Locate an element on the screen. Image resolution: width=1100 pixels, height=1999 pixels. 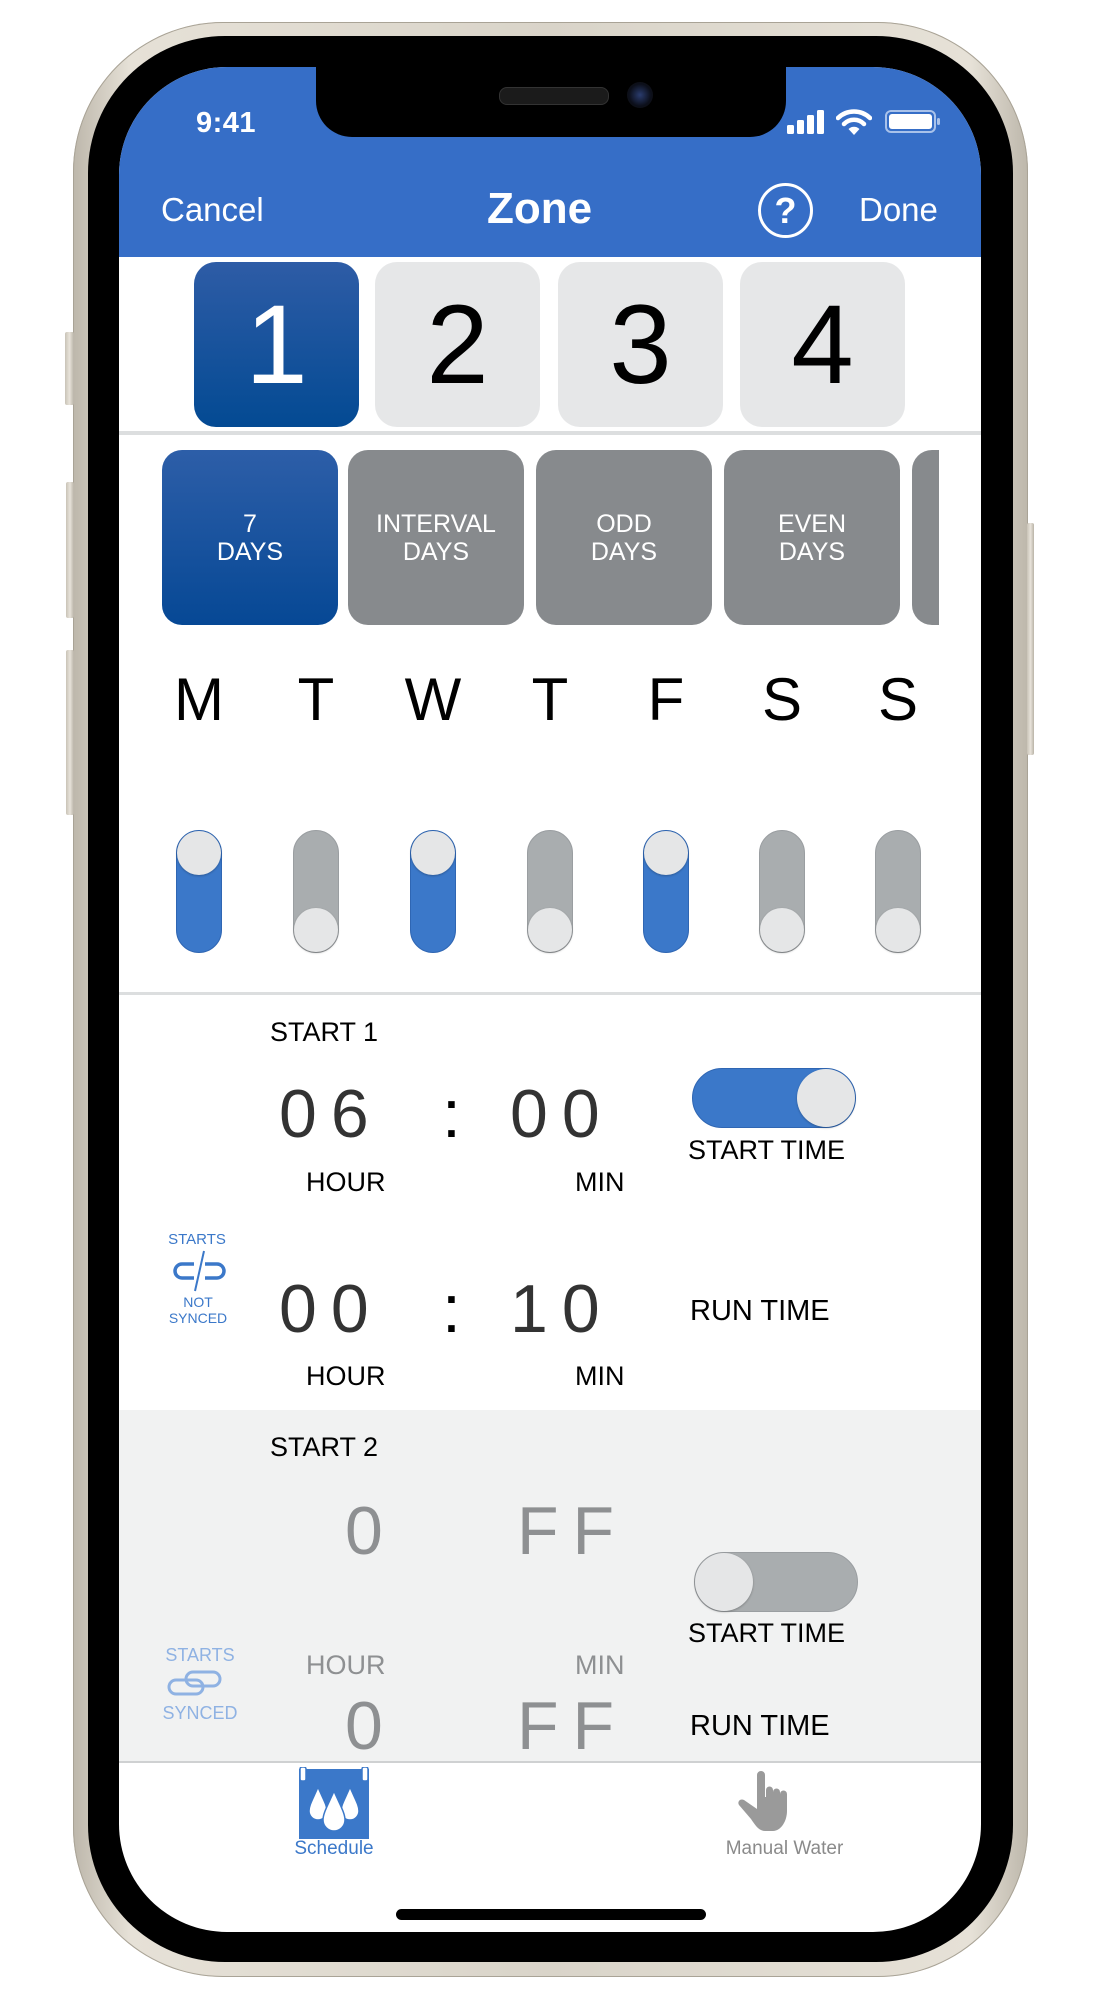
mute-switch is located at coordinates (69, 368).